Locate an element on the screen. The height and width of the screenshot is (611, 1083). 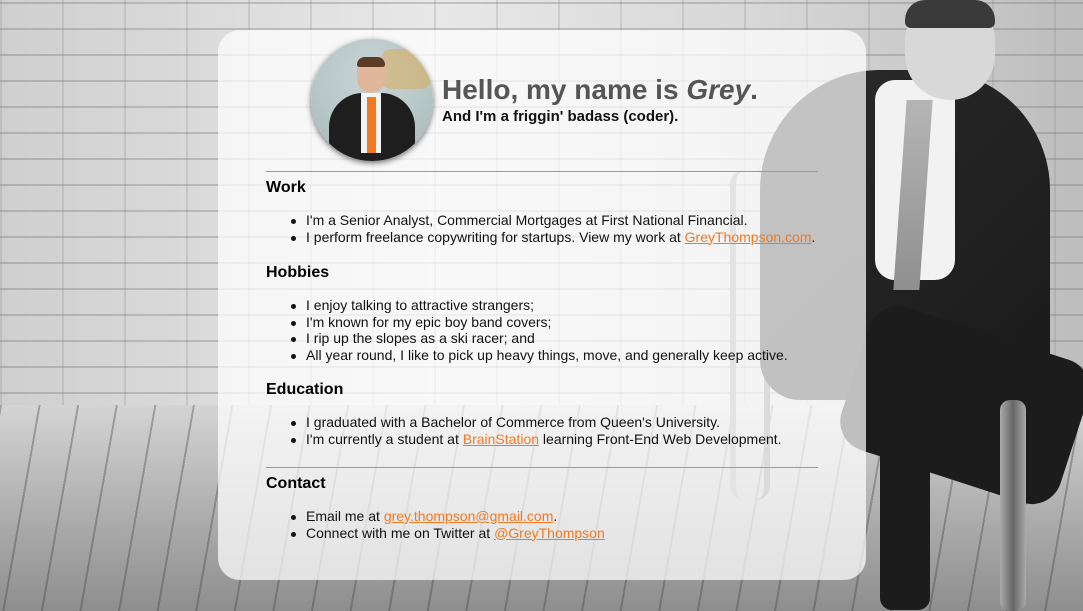
contact-email-suffix: . is located at coordinates (555, 516).